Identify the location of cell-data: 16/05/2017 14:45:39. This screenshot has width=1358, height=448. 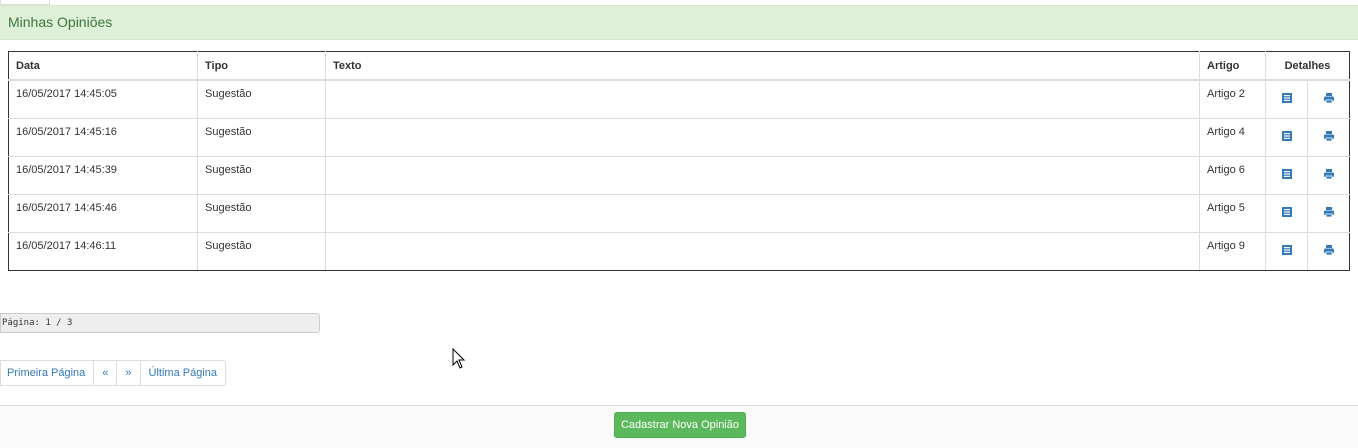
(103, 175).